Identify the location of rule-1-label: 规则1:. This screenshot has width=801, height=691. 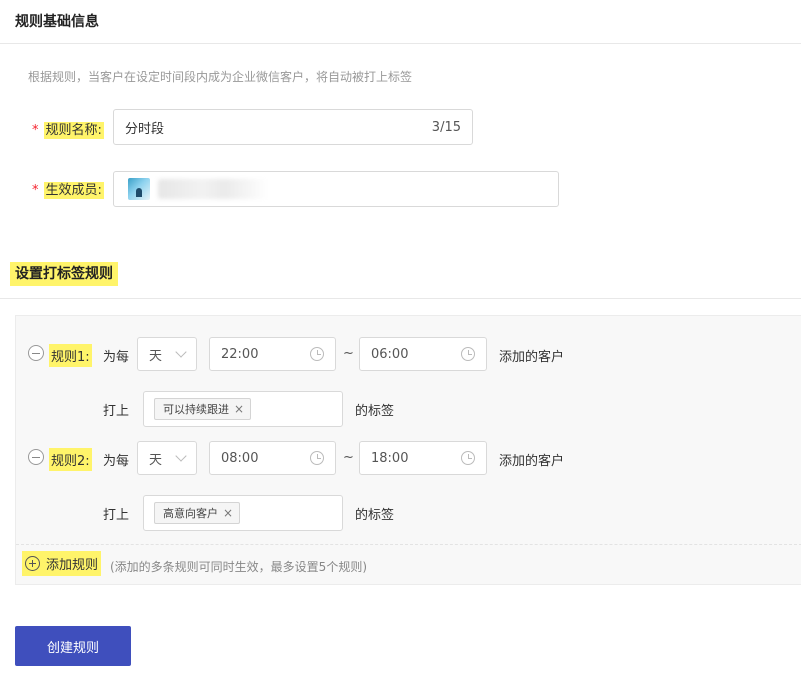
(70, 355).